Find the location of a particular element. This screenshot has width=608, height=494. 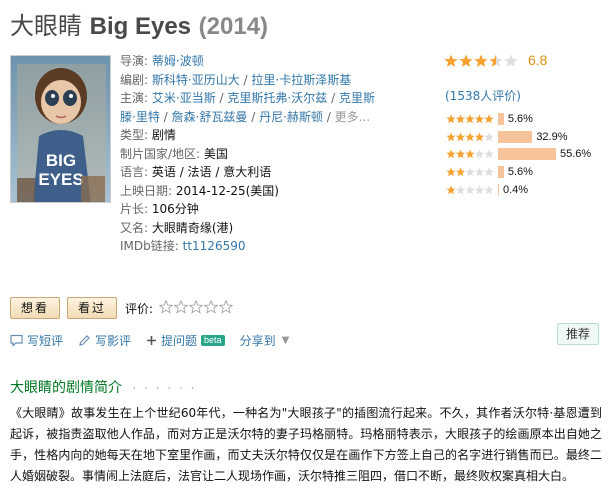

ask-question-button: 提问题 beta is located at coordinates (185, 340).